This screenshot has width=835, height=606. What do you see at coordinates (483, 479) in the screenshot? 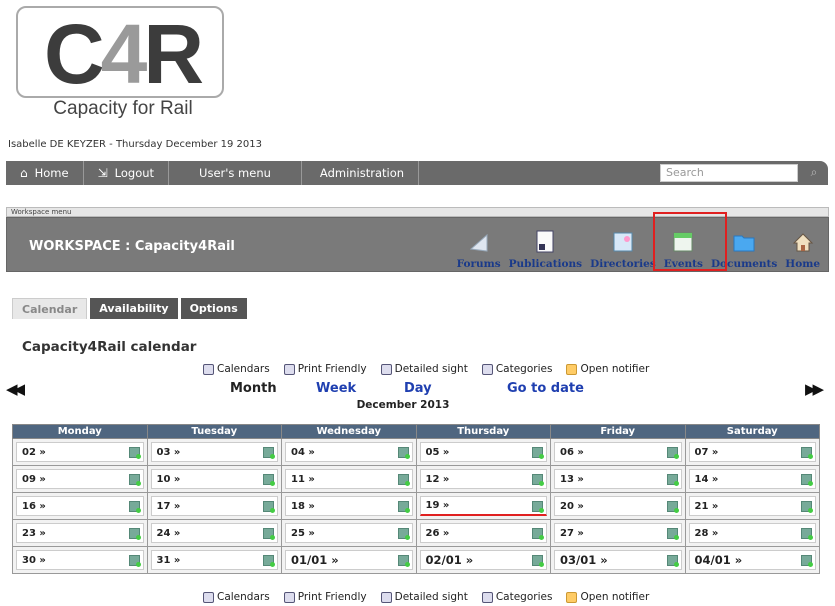
I see `calendar-day: 12 »` at bounding box center [483, 479].